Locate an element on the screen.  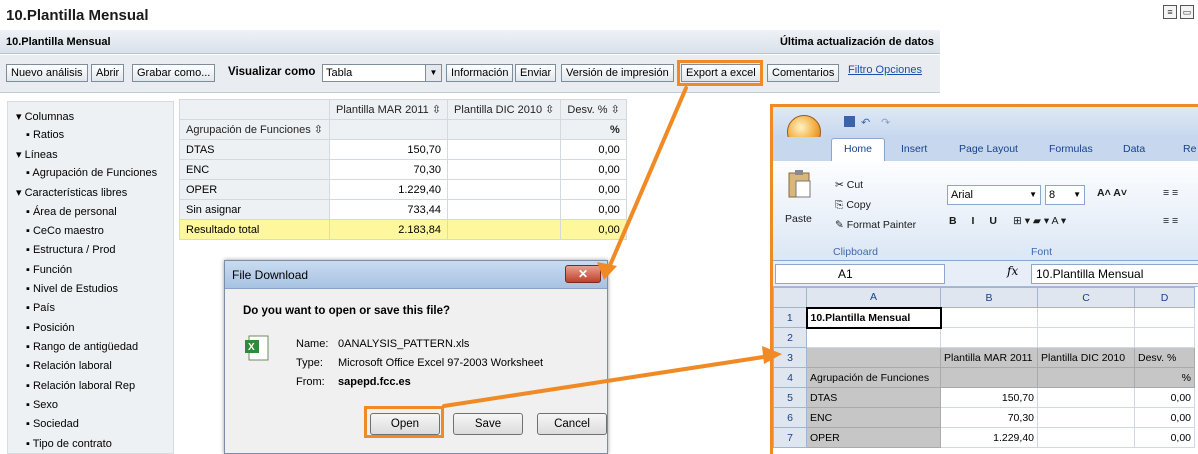
cell: 1.229,40 is located at coordinates (989, 437).